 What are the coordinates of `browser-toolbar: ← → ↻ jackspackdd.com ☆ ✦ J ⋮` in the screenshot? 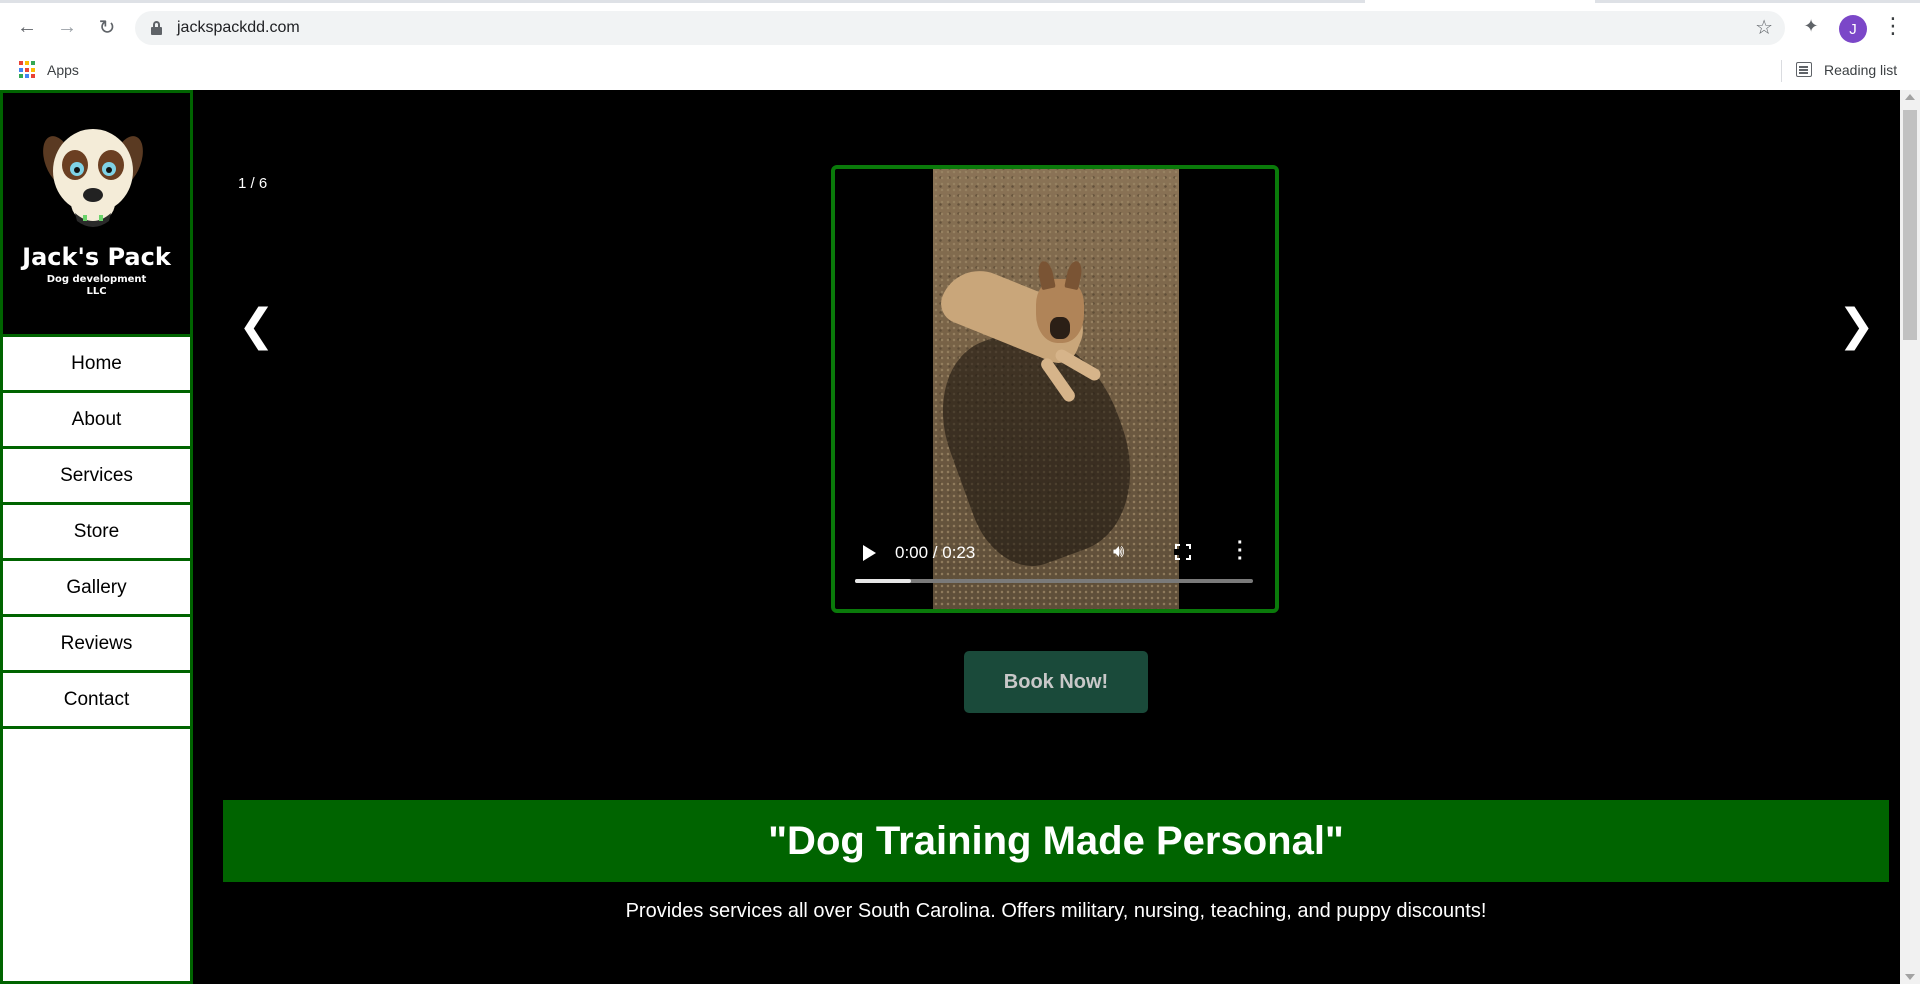 It's located at (960, 26).